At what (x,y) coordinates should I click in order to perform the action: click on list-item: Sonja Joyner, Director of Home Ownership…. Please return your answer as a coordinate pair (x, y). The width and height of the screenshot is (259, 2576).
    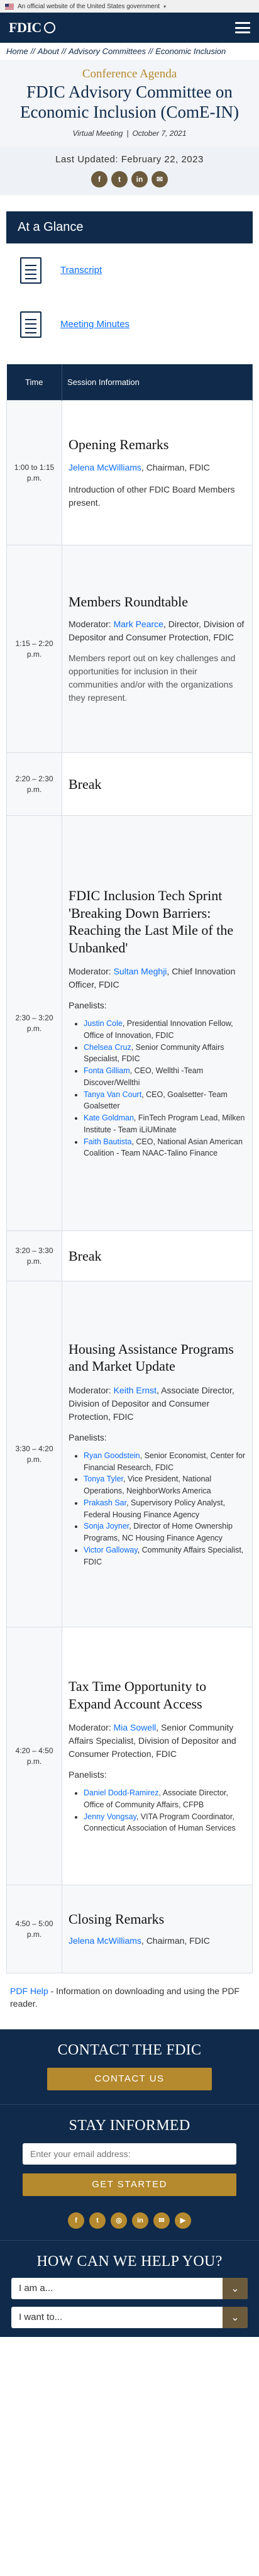
    Looking at the image, I should click on (165, 1532).